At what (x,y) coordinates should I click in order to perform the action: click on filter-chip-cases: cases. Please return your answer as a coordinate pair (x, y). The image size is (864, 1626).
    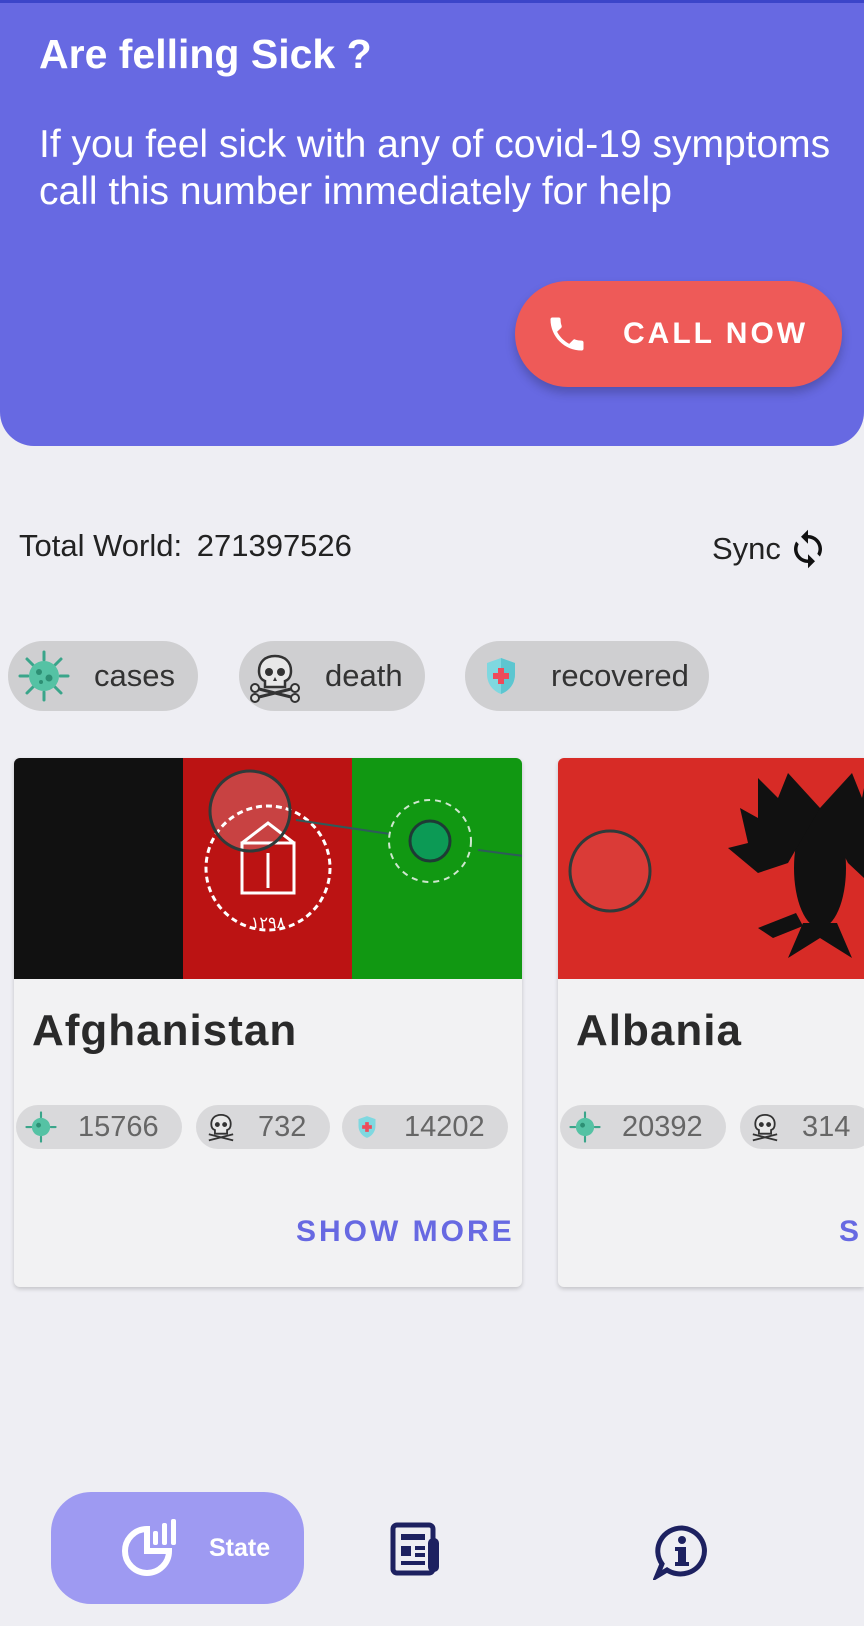
    Looking at the image, I should click on (103, 676).